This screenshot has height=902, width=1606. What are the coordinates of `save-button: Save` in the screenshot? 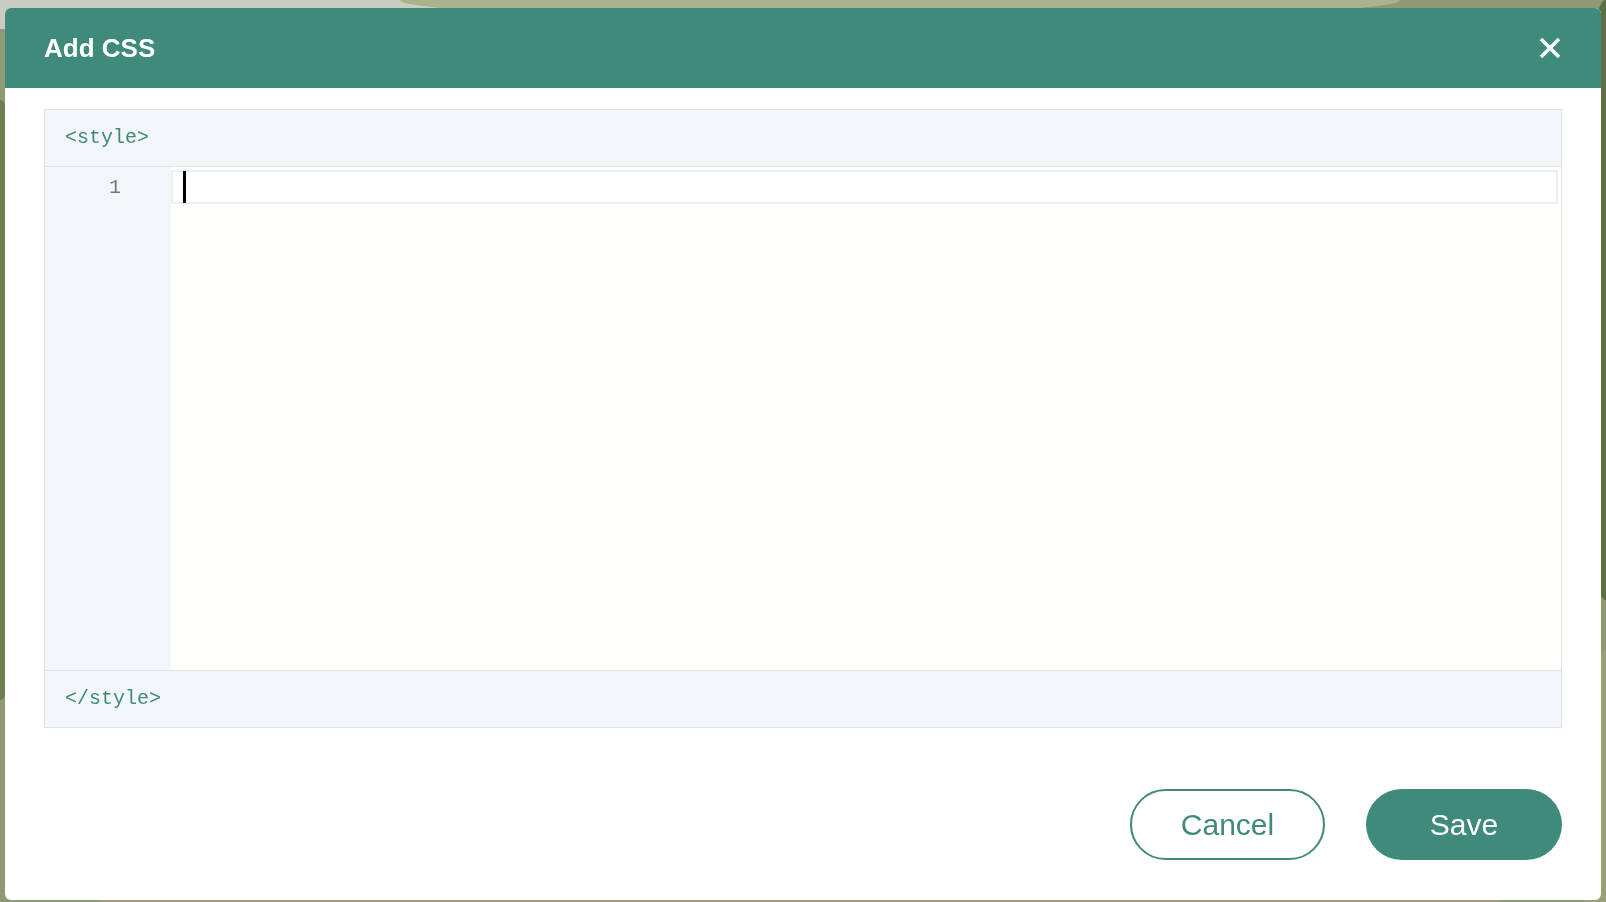 It's located at (1464, 824).